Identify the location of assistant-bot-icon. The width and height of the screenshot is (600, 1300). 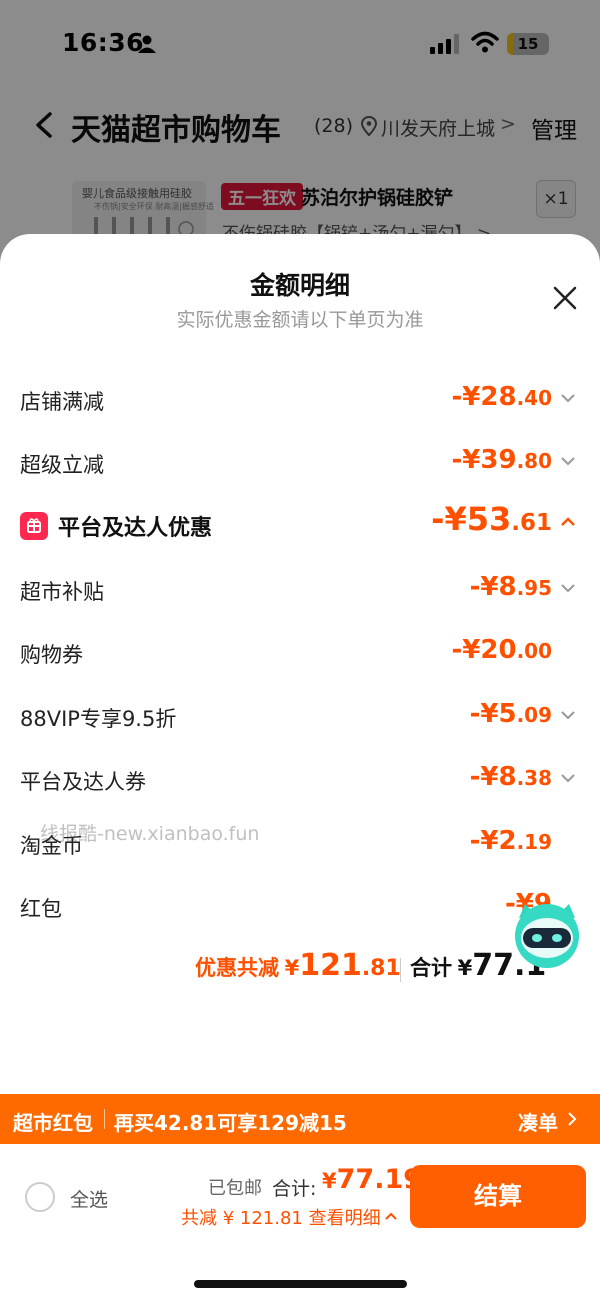
(547, 934).